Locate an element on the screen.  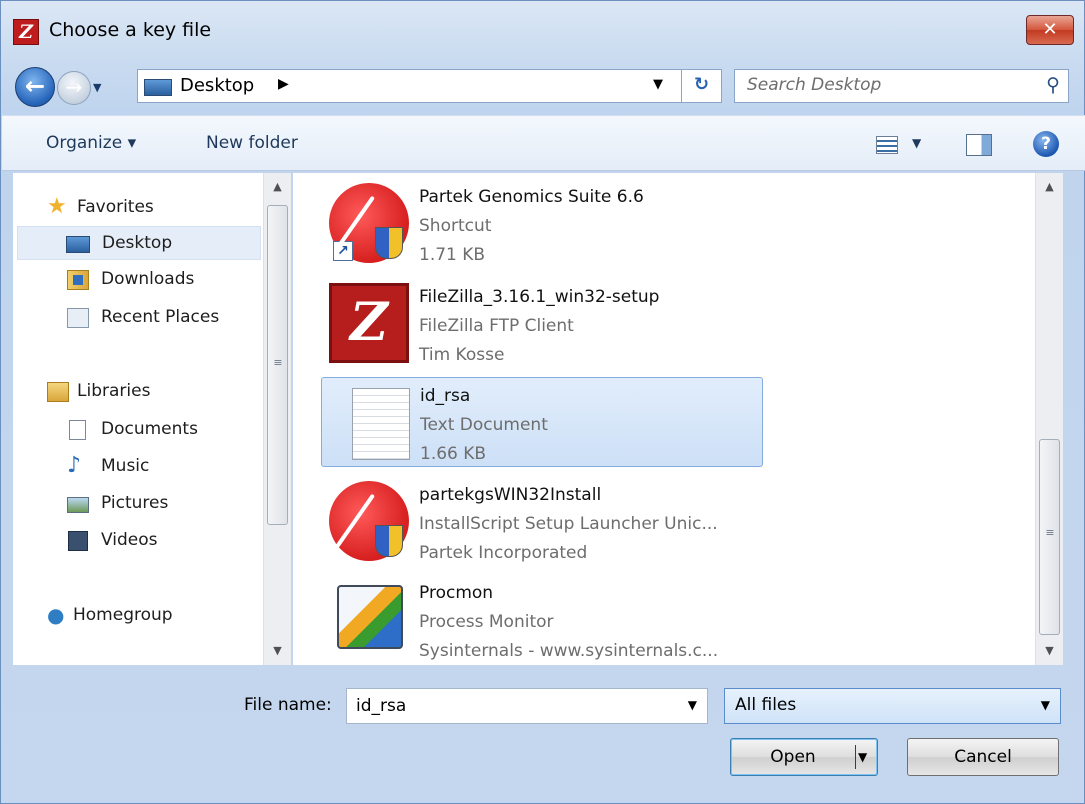
dialog-title: Choose a key file is located at coordinates (130, 30).